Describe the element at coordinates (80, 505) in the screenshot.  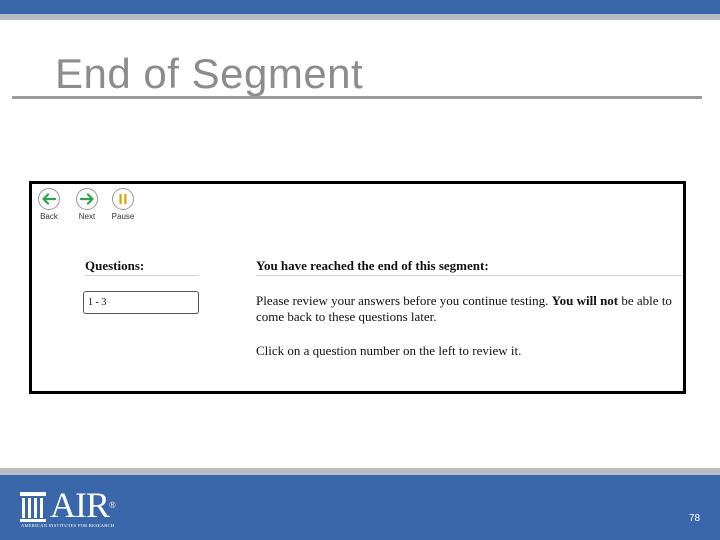
I see `logo-letters: AIR` at that location.